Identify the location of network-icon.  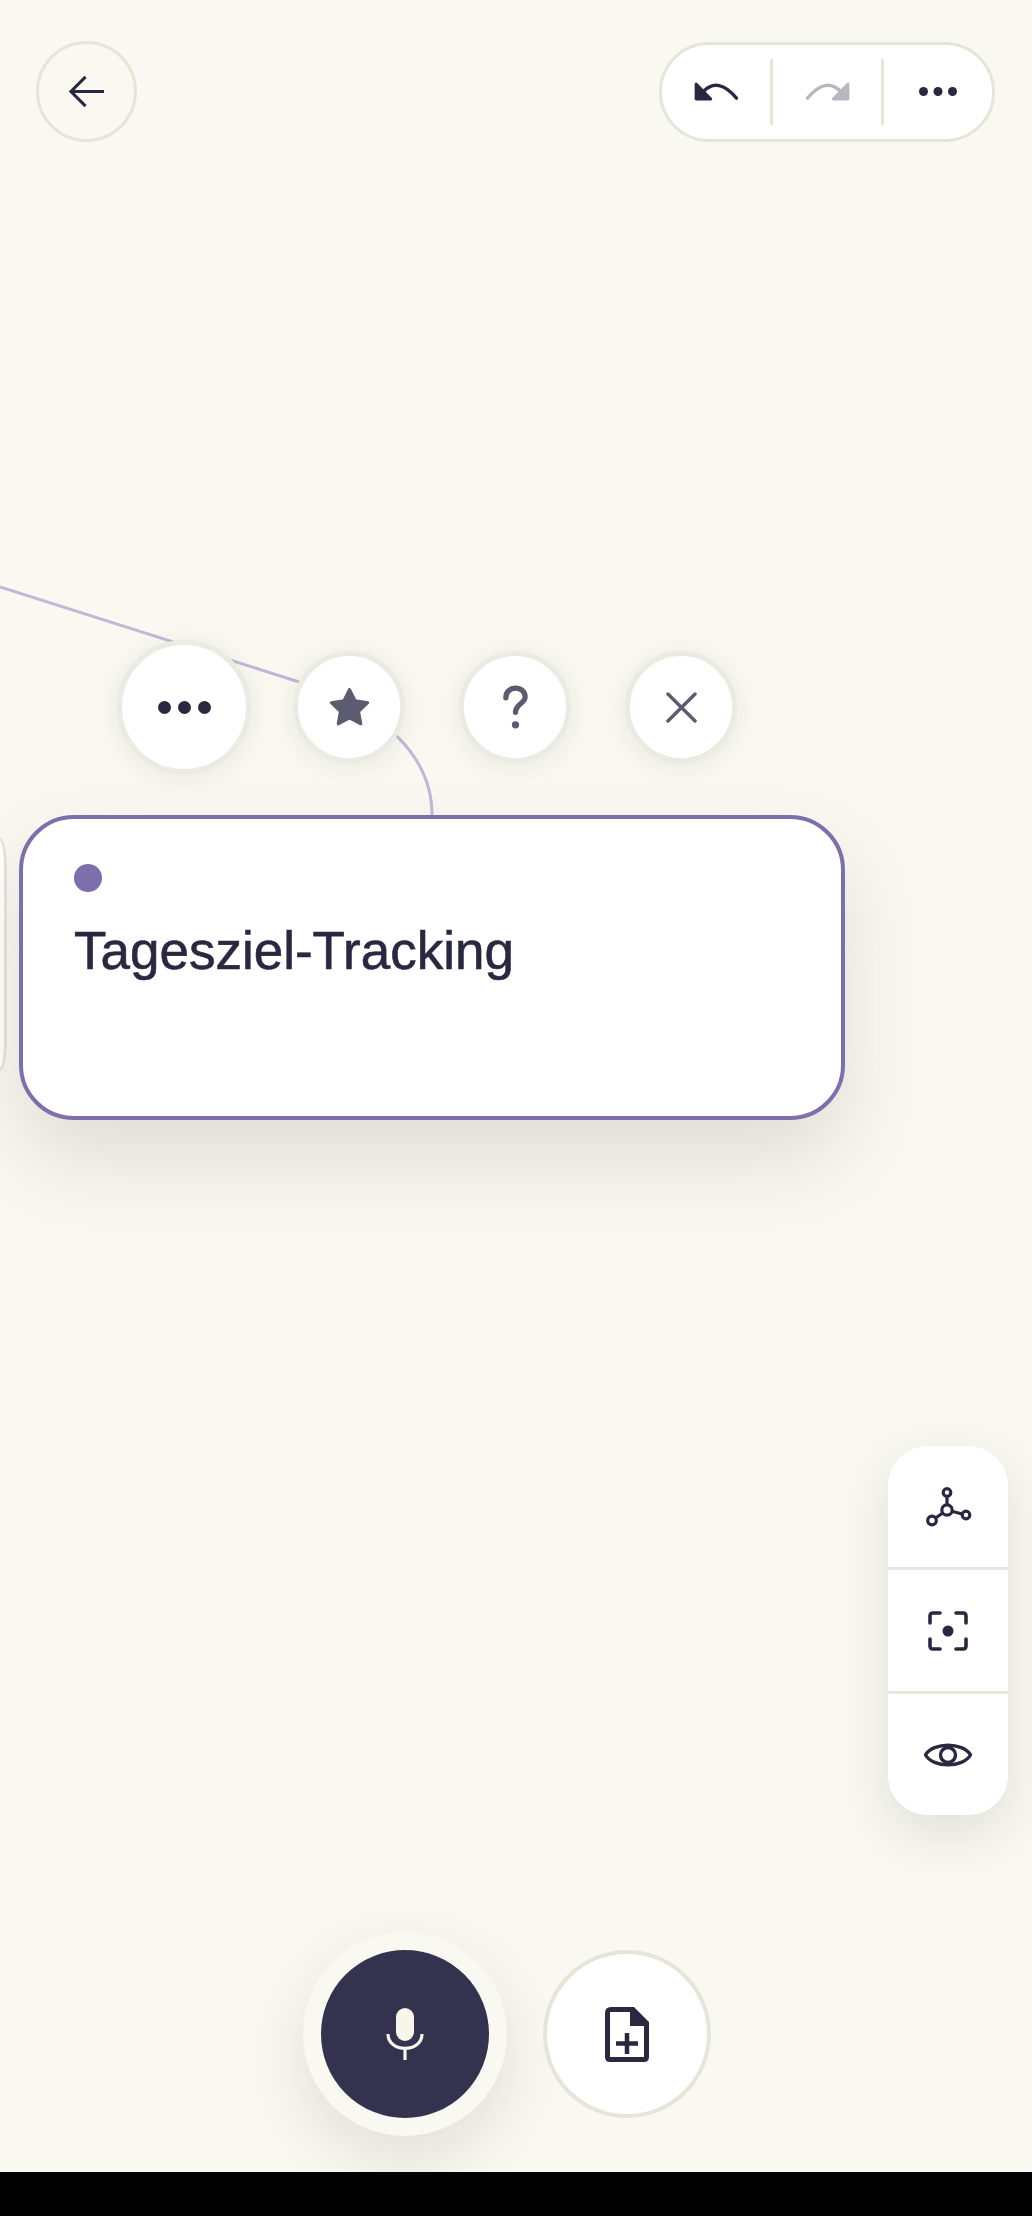
(948, 1506).